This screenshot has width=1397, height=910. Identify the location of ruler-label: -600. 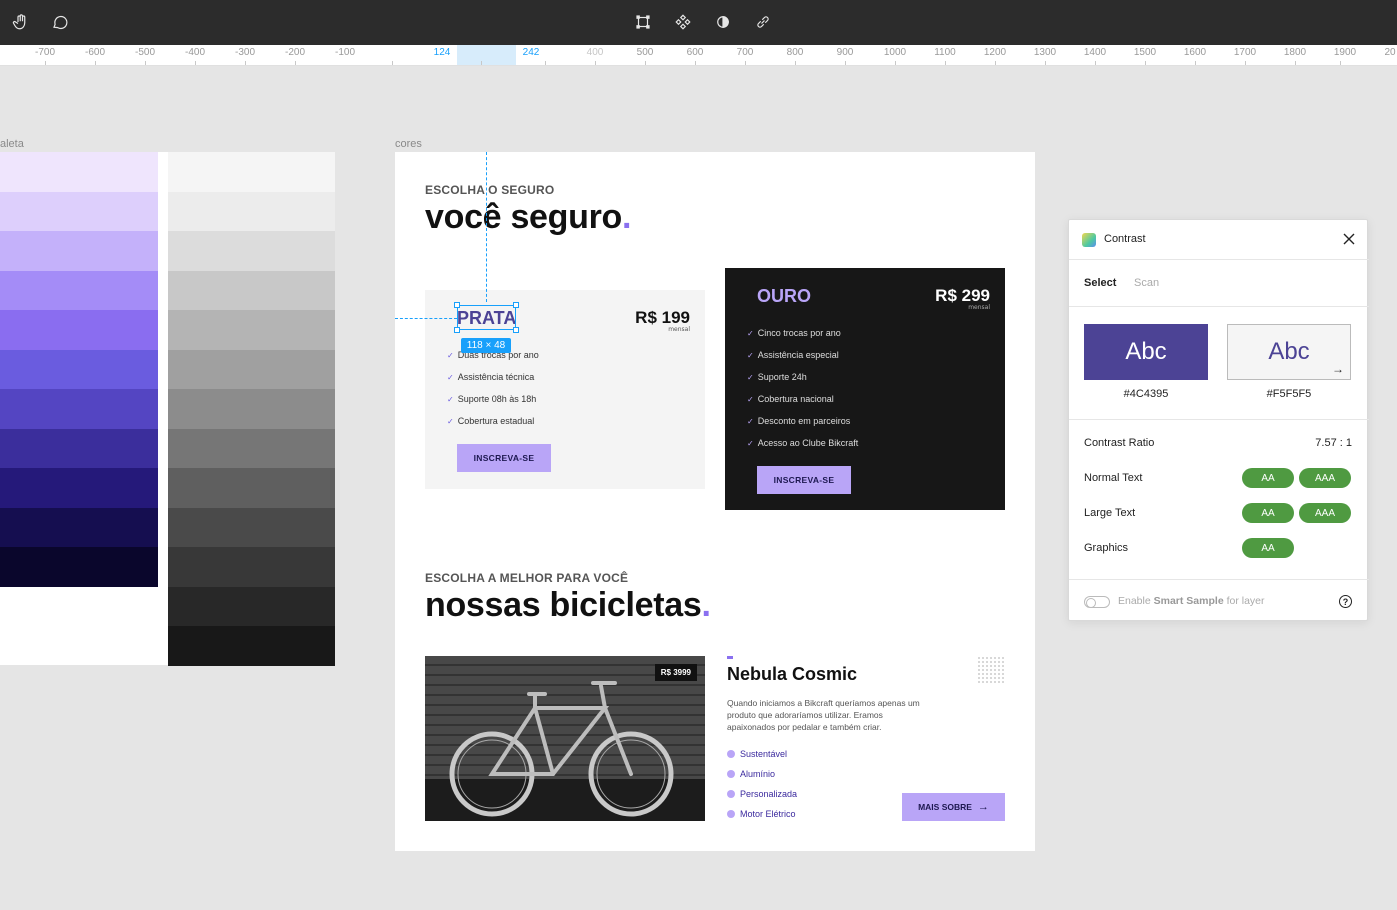
(95, 52).